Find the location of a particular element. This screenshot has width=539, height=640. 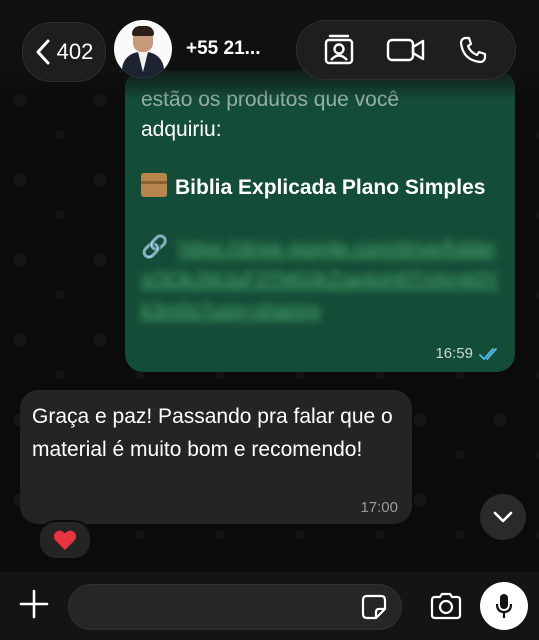

product-title: Biblia Explicada Plano Simples is located at coordinates (330, 187).